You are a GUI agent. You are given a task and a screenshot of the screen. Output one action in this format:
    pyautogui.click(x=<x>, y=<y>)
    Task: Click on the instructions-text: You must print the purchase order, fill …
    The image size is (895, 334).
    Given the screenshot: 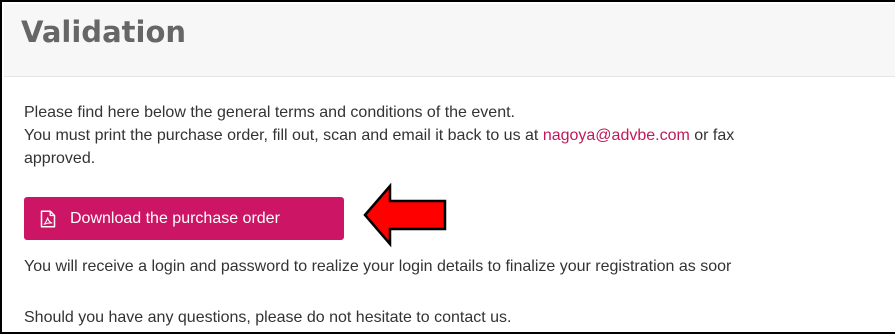 What is the action you would take?
    pyautogui.click(x=379, y=136)
    